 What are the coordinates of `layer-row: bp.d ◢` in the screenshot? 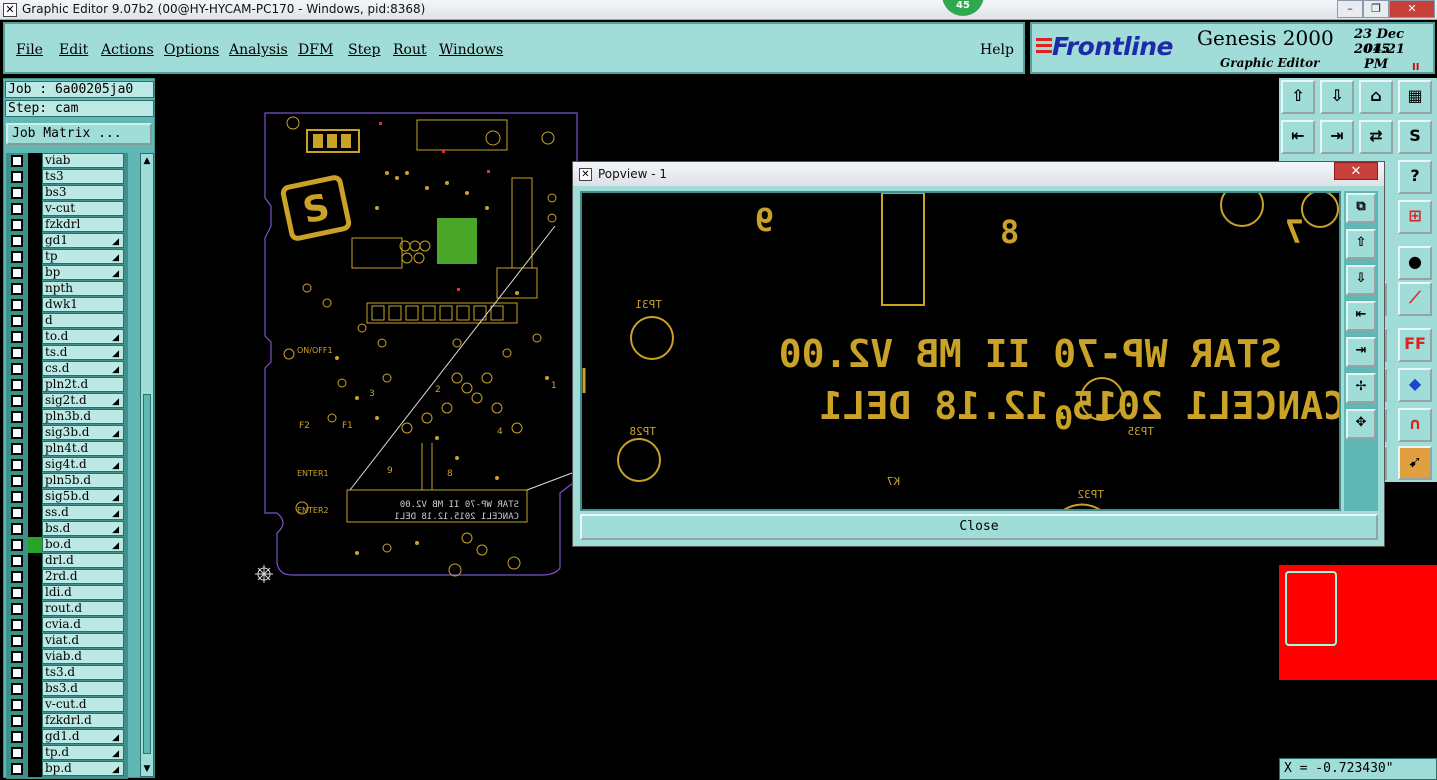 It's located at (67, 769).